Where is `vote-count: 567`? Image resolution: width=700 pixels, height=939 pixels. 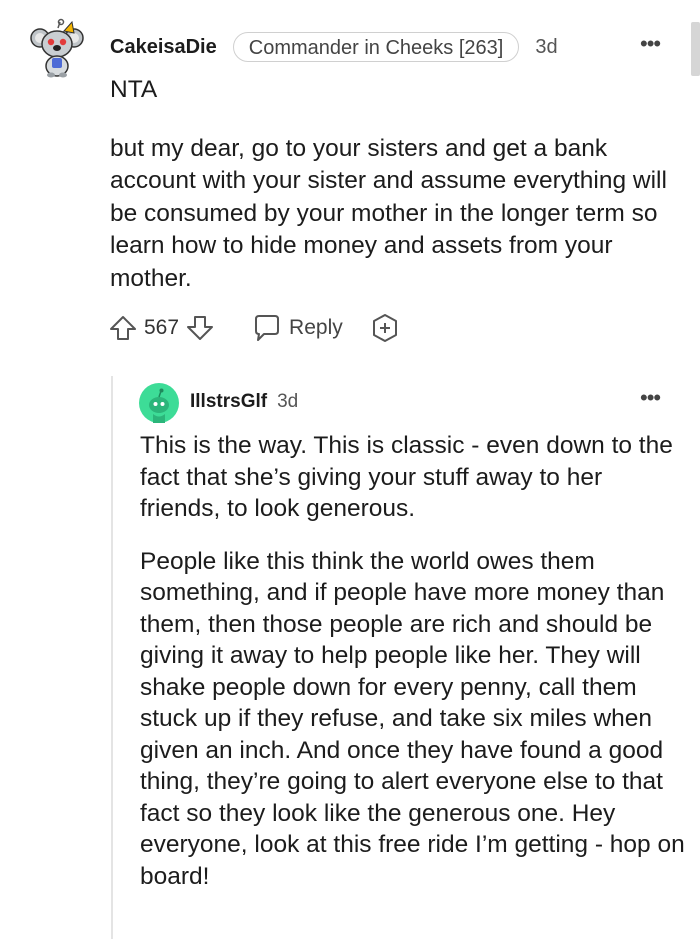
vote-count: 567 is located at coordinates (162, 327).